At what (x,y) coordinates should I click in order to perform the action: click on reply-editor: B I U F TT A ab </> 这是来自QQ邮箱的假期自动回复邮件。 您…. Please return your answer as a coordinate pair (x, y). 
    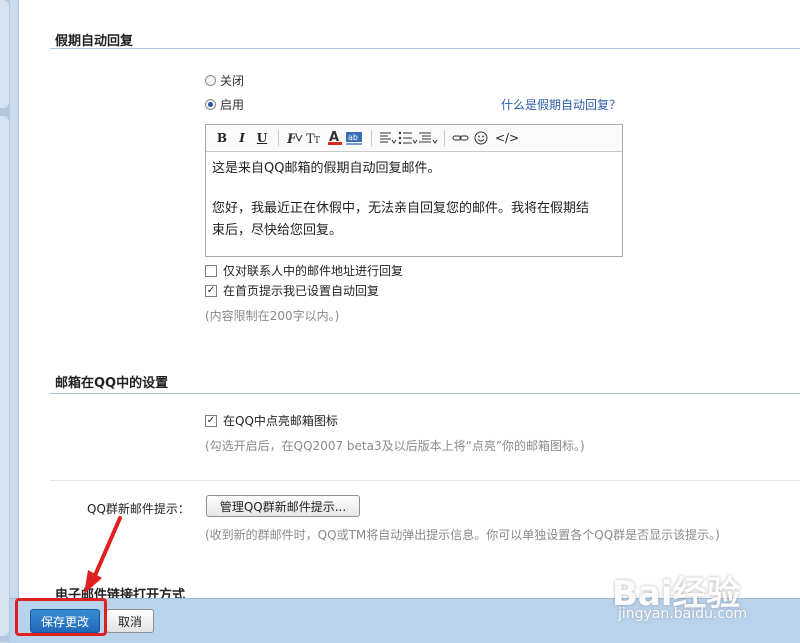
    Looking at the image, I should click on (414, 190).